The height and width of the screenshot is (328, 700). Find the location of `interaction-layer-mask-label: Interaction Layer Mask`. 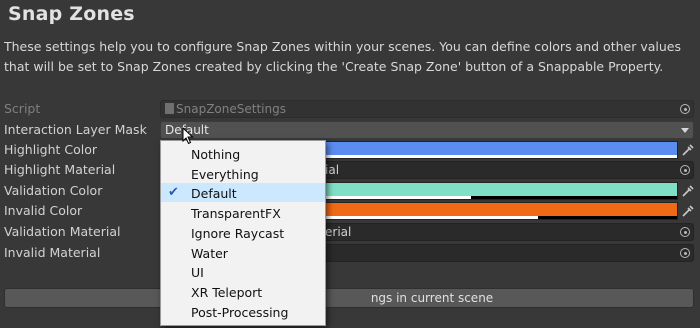

interaction-layer-mask-label: Interaction Layer Mask is located at coordinates (75, 129).